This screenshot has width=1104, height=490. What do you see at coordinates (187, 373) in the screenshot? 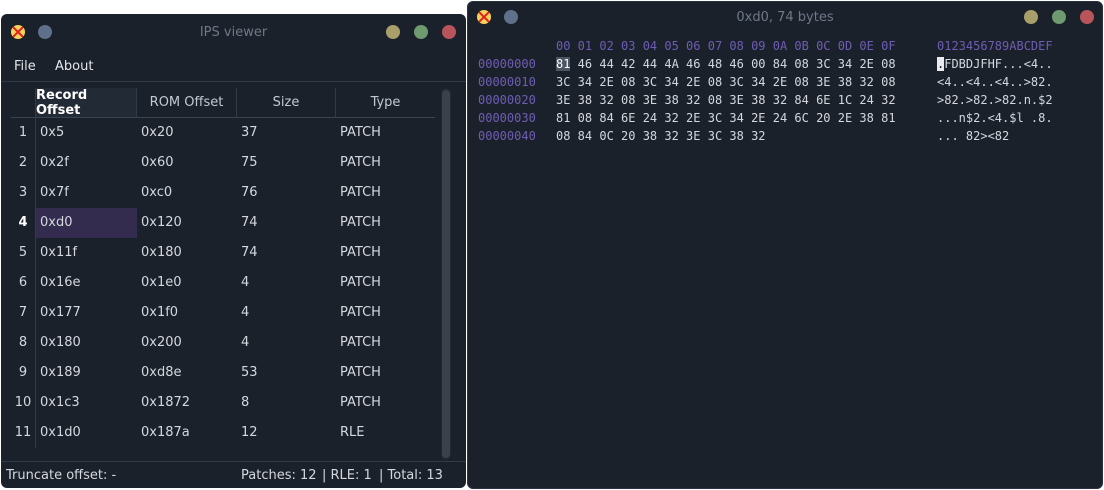
I see `cell-rom-offset: 0xd8e` at bounding box center [187, 373].